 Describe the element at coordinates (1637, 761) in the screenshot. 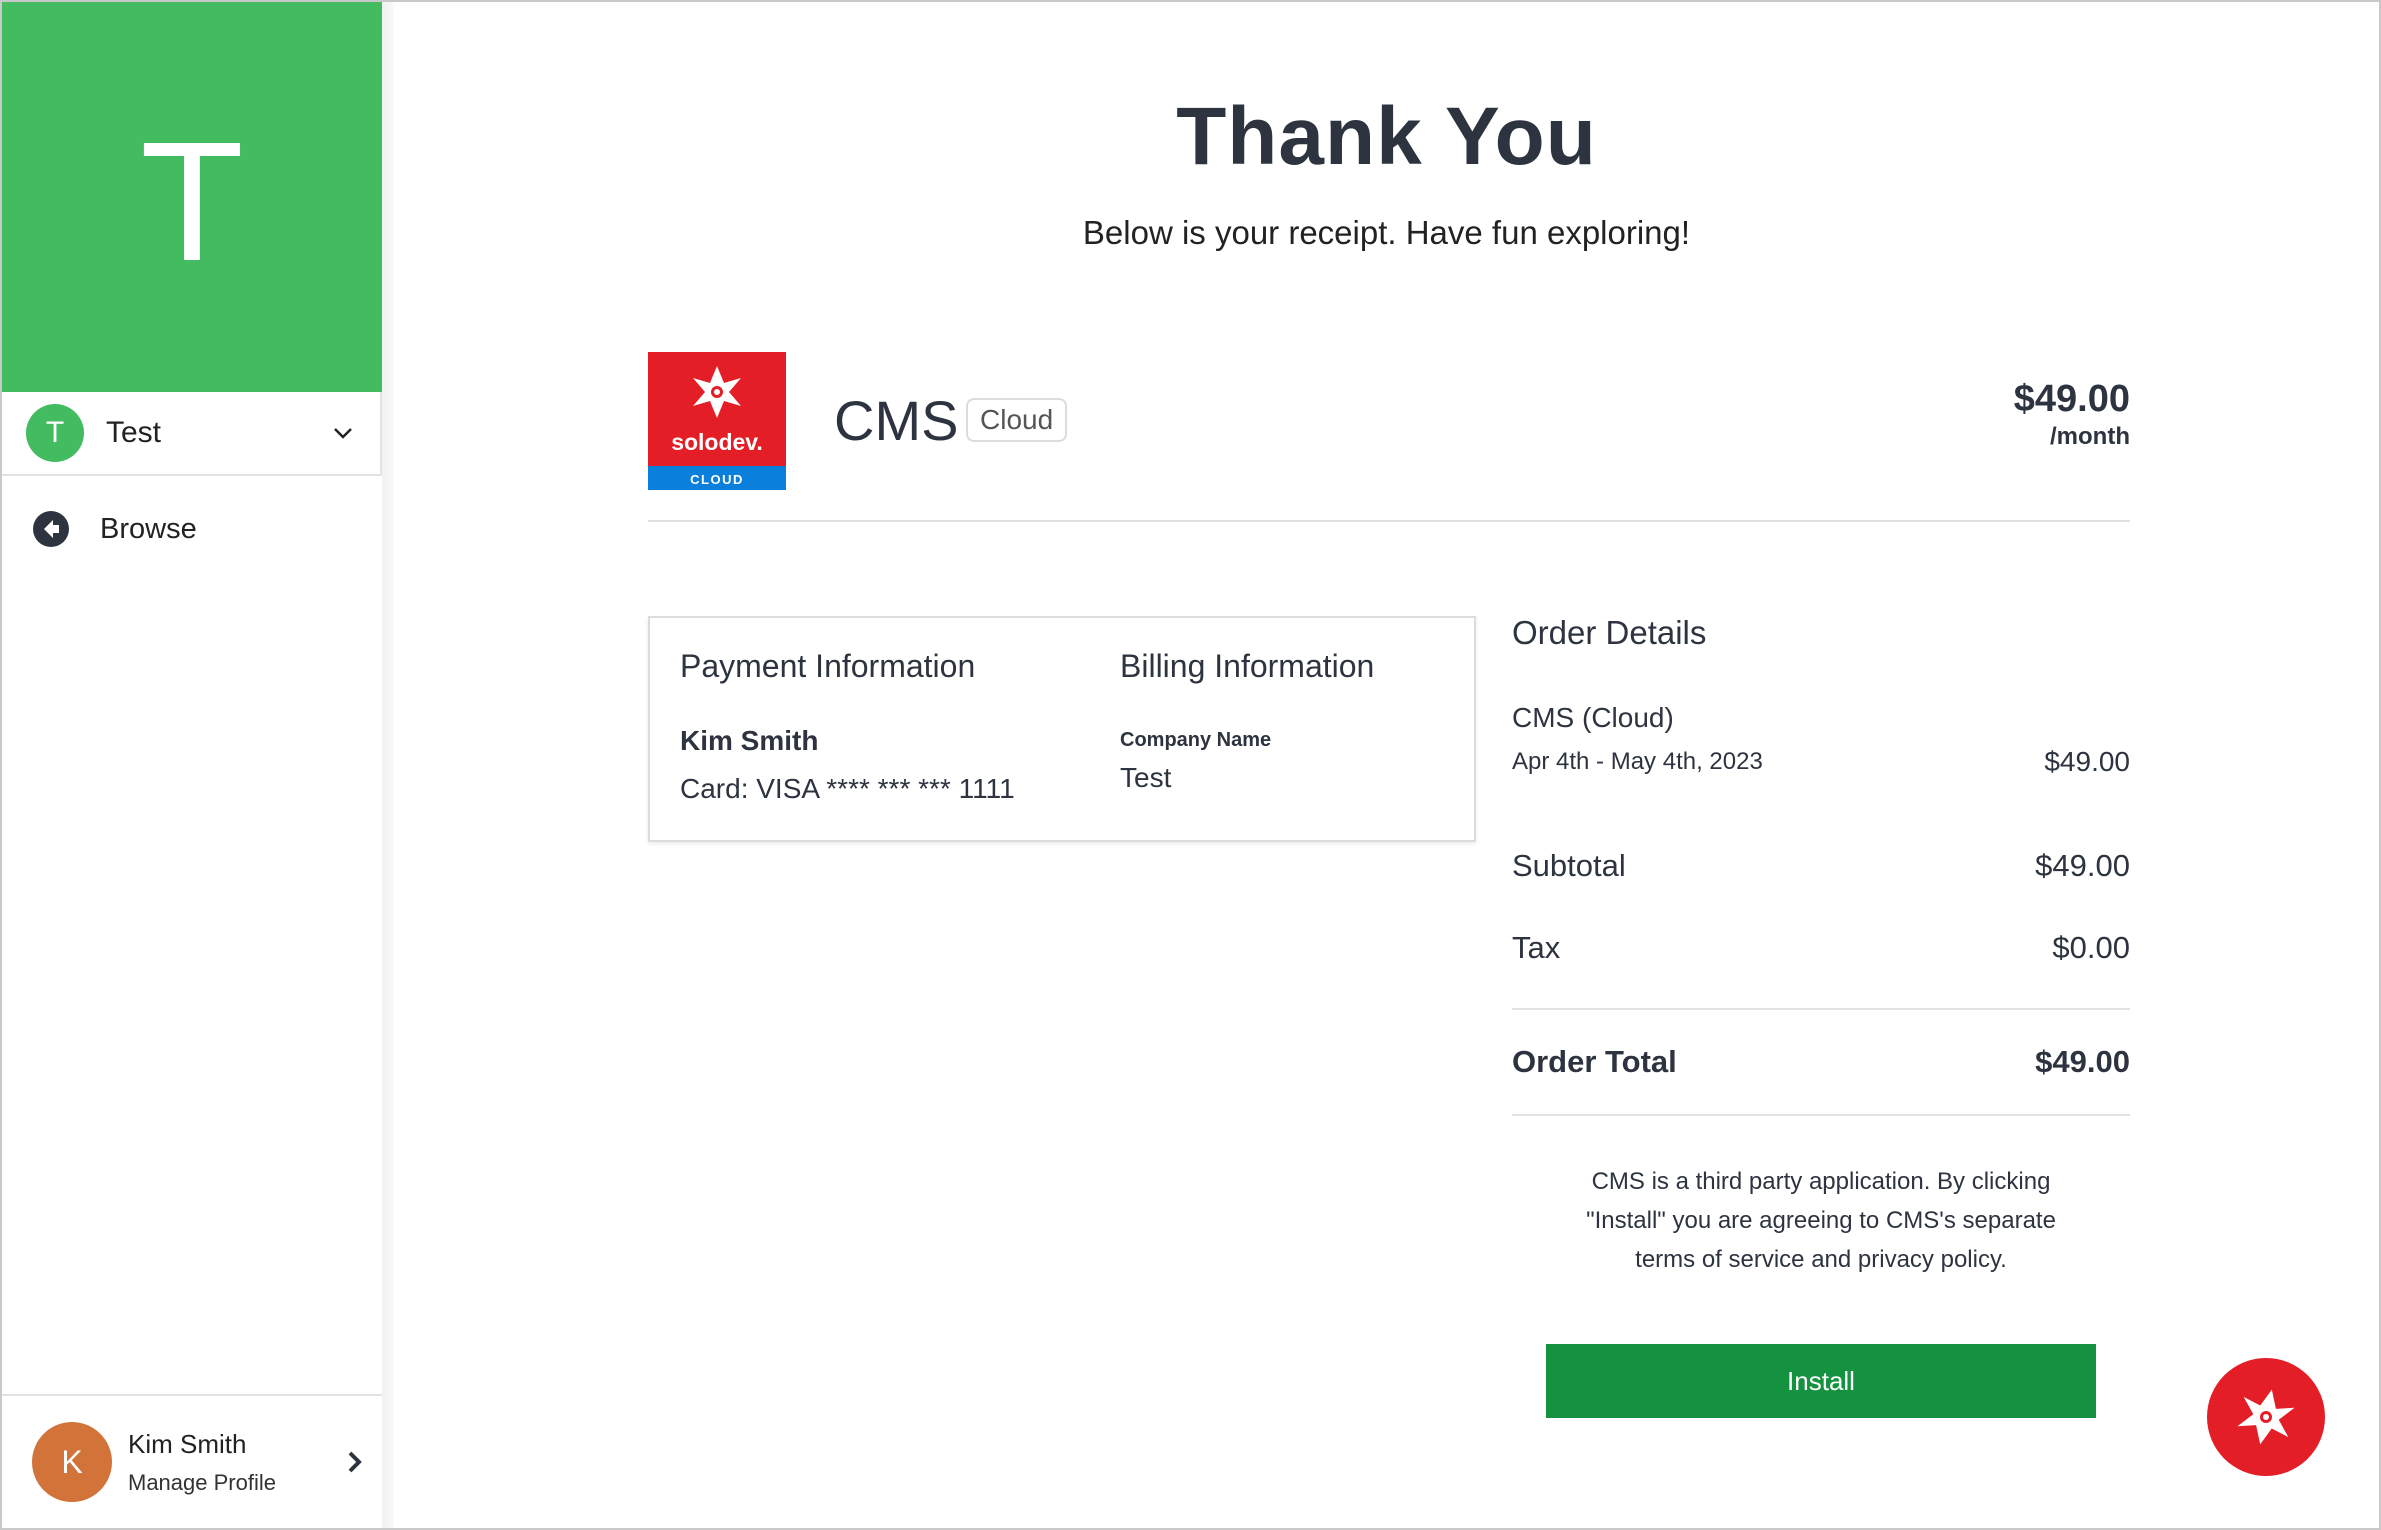

I see `line-item-dates: Apr 4th - May 4th, 2023` at that location.